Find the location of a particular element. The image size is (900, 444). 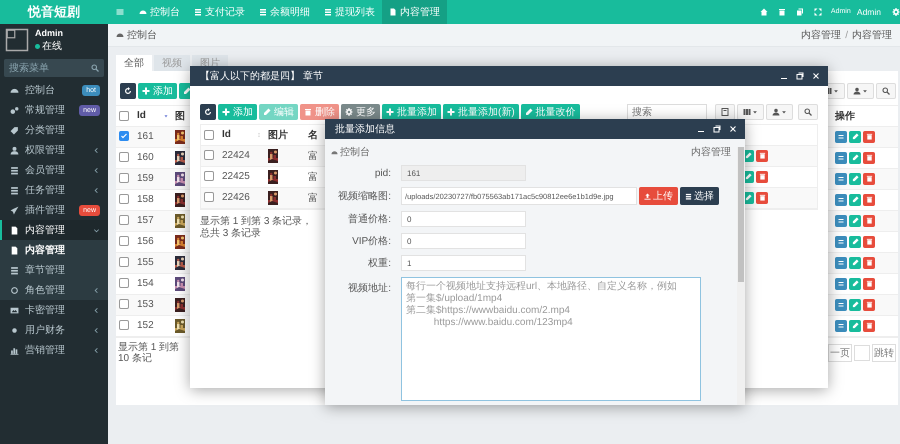

column-header: 名 is located at coordinates (313, 135).